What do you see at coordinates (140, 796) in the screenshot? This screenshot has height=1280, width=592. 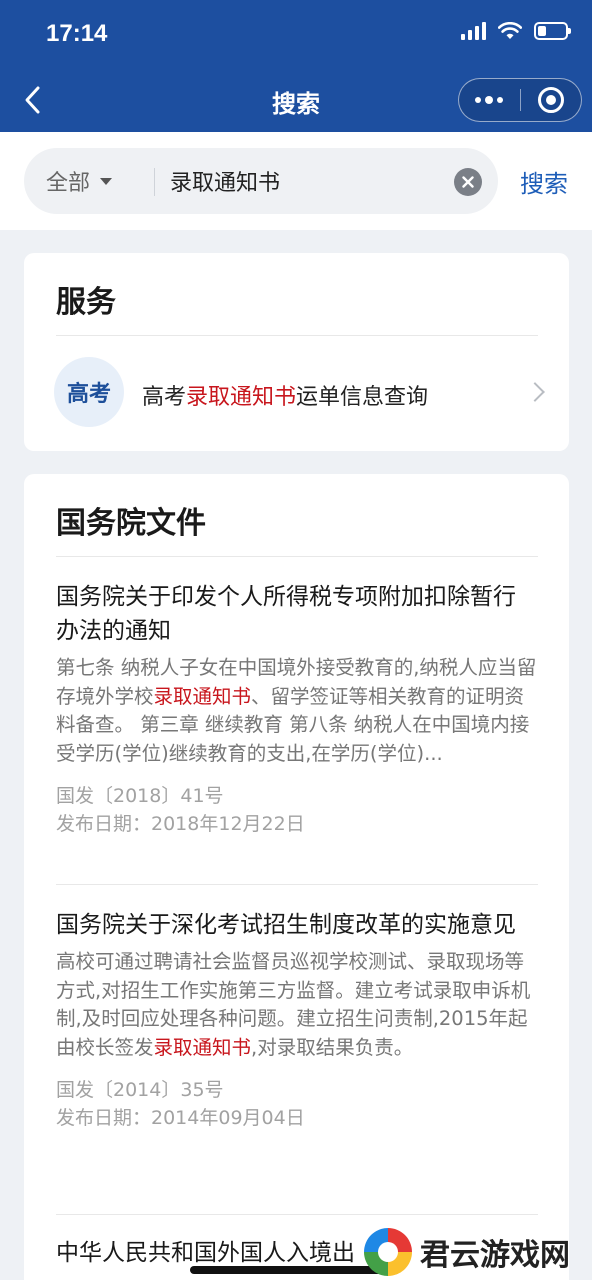 I see `document-number: 国发〔2018〕41号` at bounding box center [140, 796].